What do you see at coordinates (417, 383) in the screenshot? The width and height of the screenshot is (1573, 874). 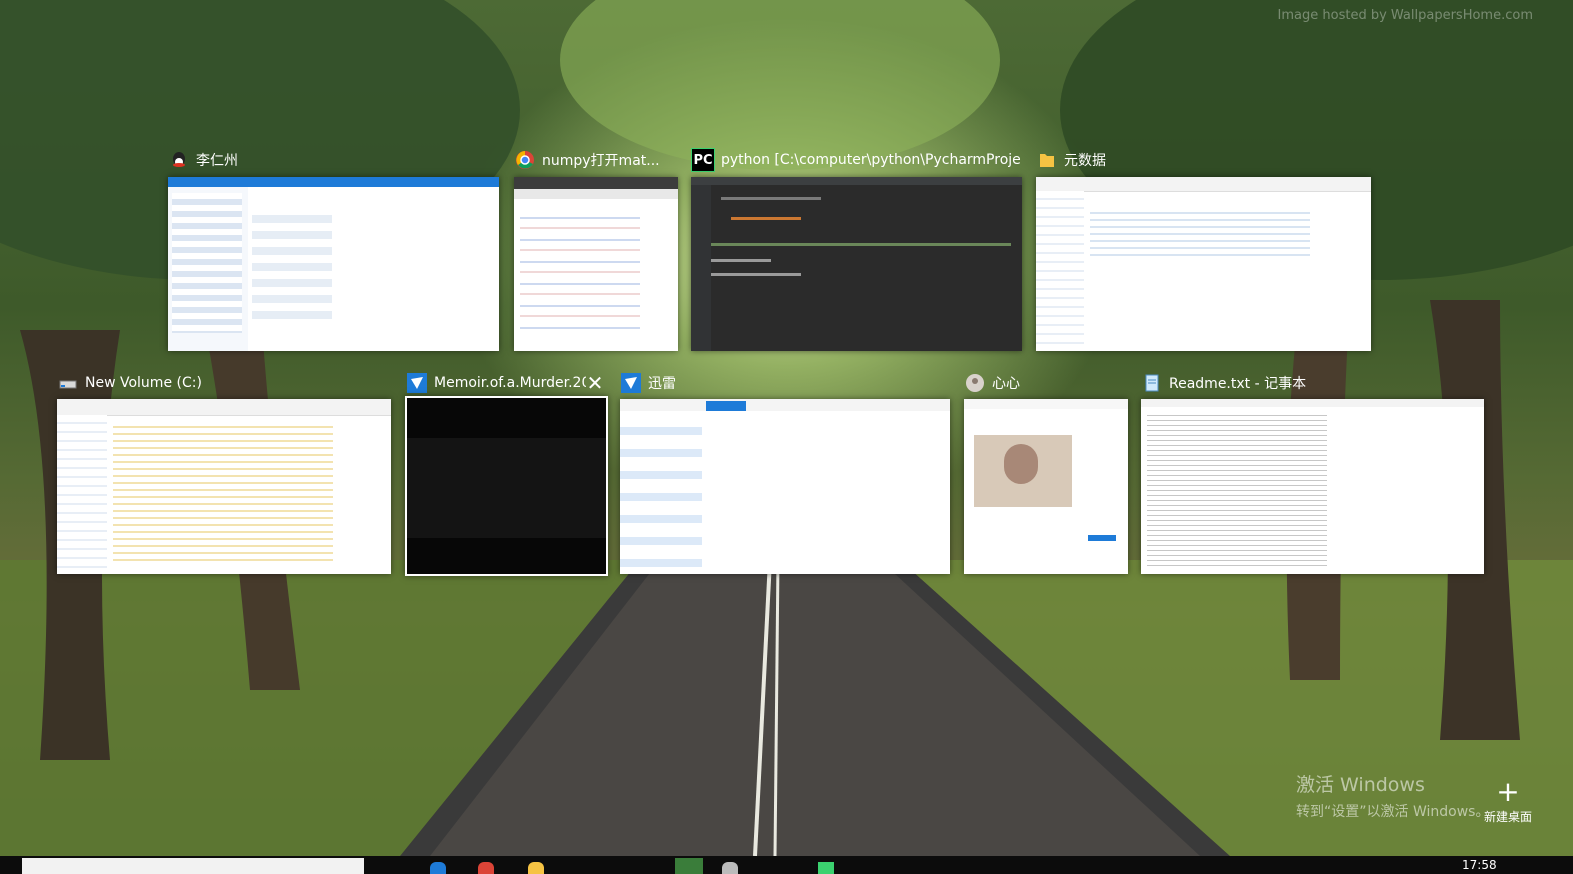 I see `xunlei-player-icon` at bounding box center [417, 383].